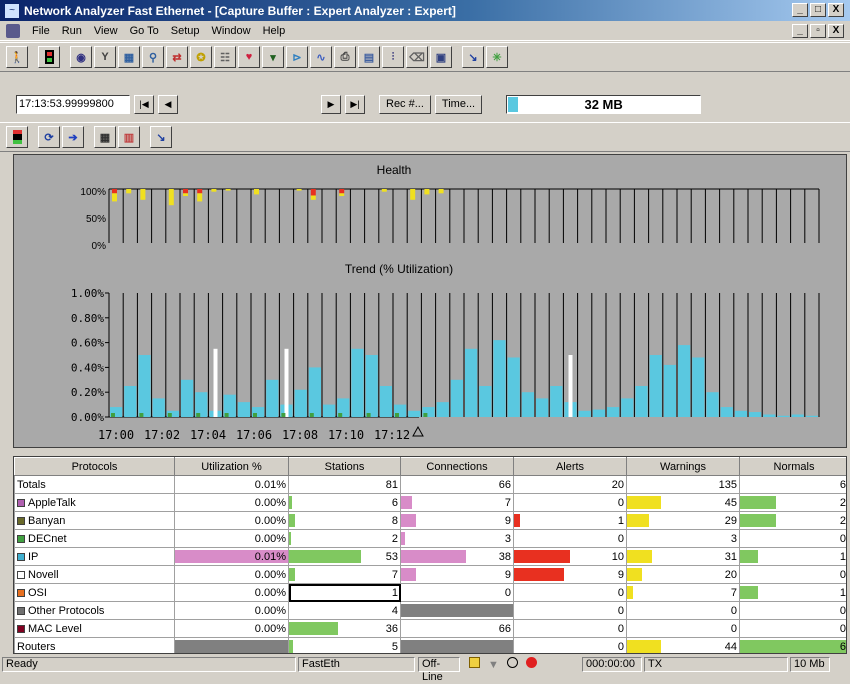  I want to click on protocol-name-cell: Totals, so click(94, 484).